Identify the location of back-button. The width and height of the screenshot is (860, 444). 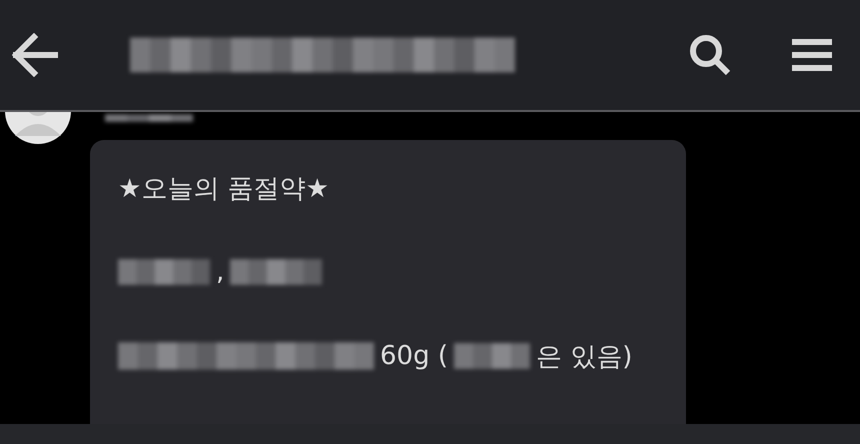
(35, 55).